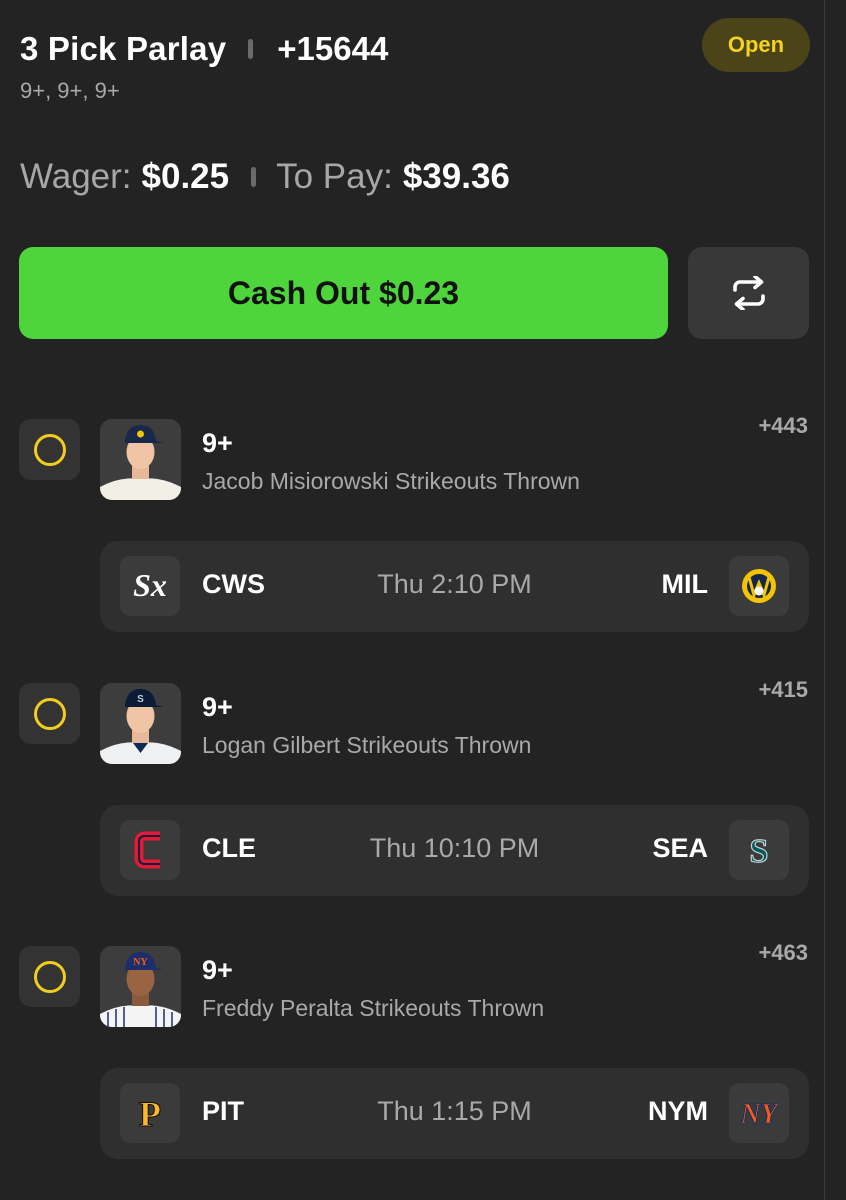 This screenshot has height=1200, width=846. I want to click on pick-odds: +443, so click(783, 425).